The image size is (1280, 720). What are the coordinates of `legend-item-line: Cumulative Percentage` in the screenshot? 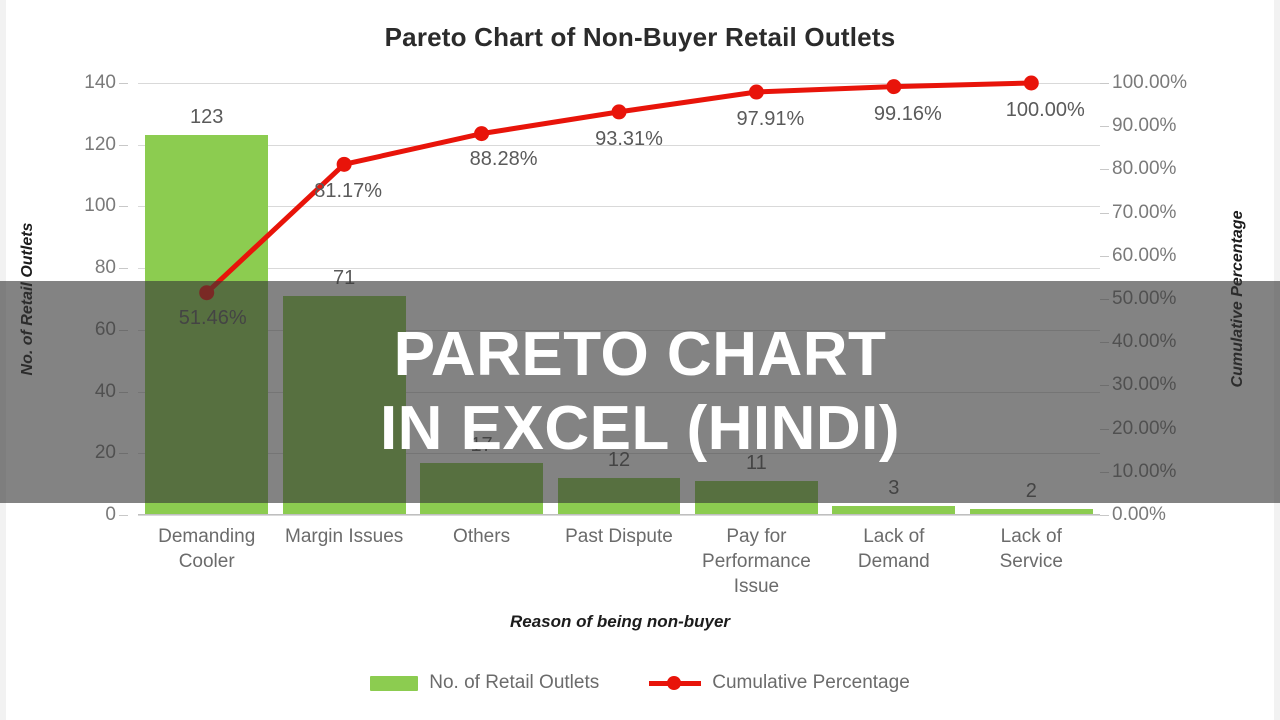 It's located at (779, 683).